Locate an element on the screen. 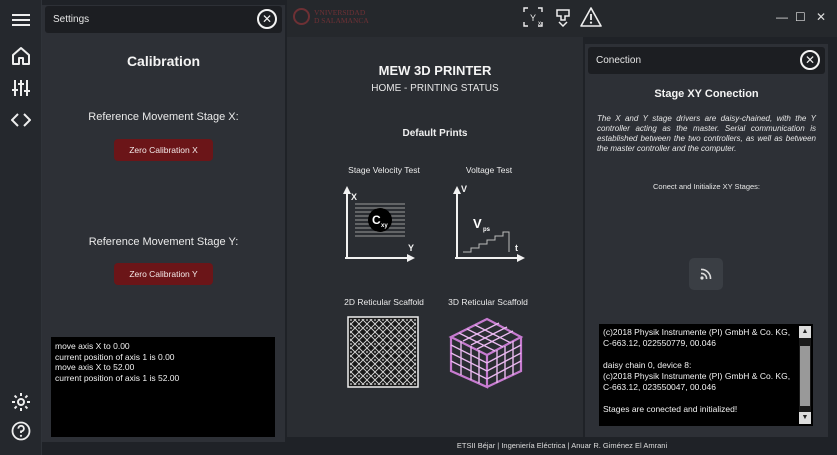  velocity-test-thumbnail: X Y C xy is located at coordinates (379, 224).